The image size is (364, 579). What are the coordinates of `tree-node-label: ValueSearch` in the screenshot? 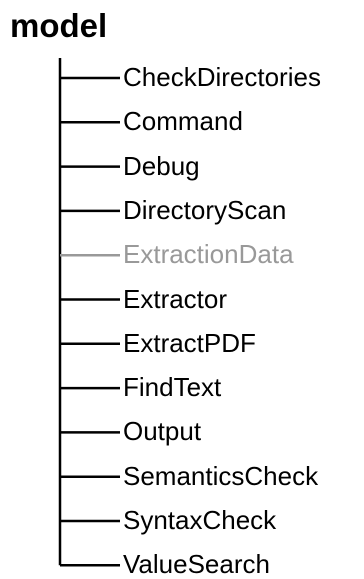 It's located at (196, 564).